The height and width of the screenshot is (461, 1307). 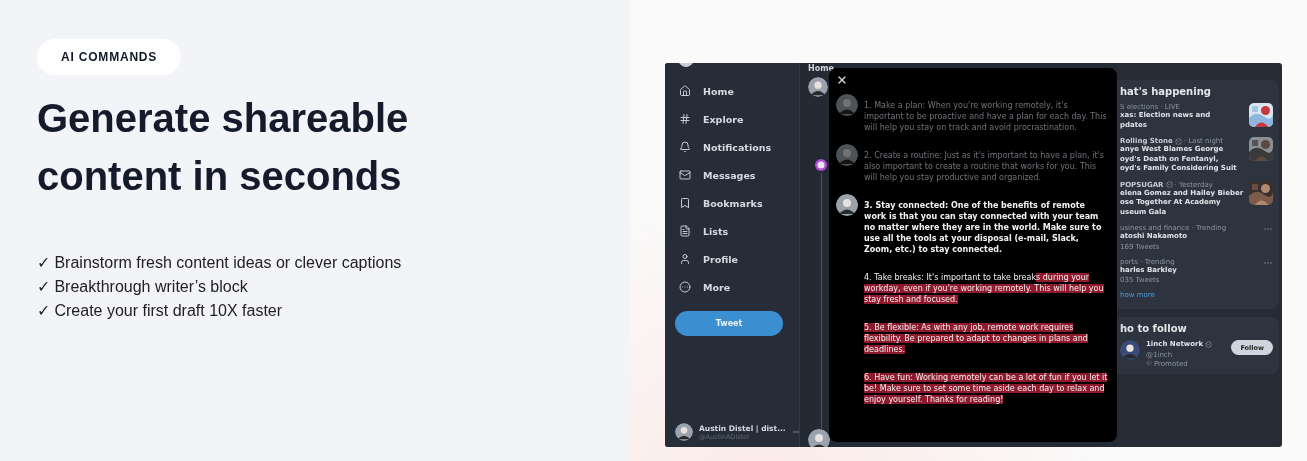 I want to click on nav-item: Profile, so click(x=737, y=259).